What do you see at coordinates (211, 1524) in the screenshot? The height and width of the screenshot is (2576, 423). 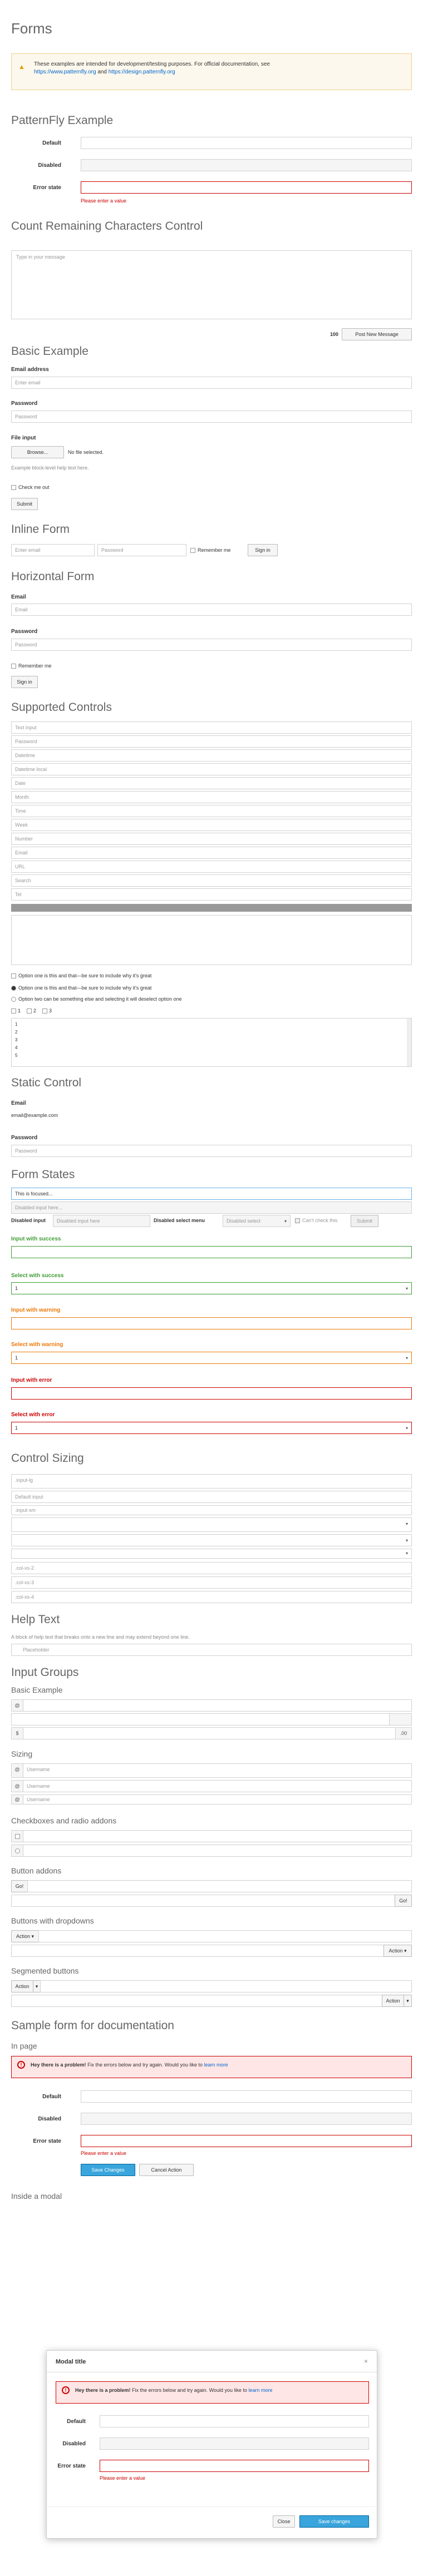 I see `select-lg: ▾` at bounding box center [211, 1524].